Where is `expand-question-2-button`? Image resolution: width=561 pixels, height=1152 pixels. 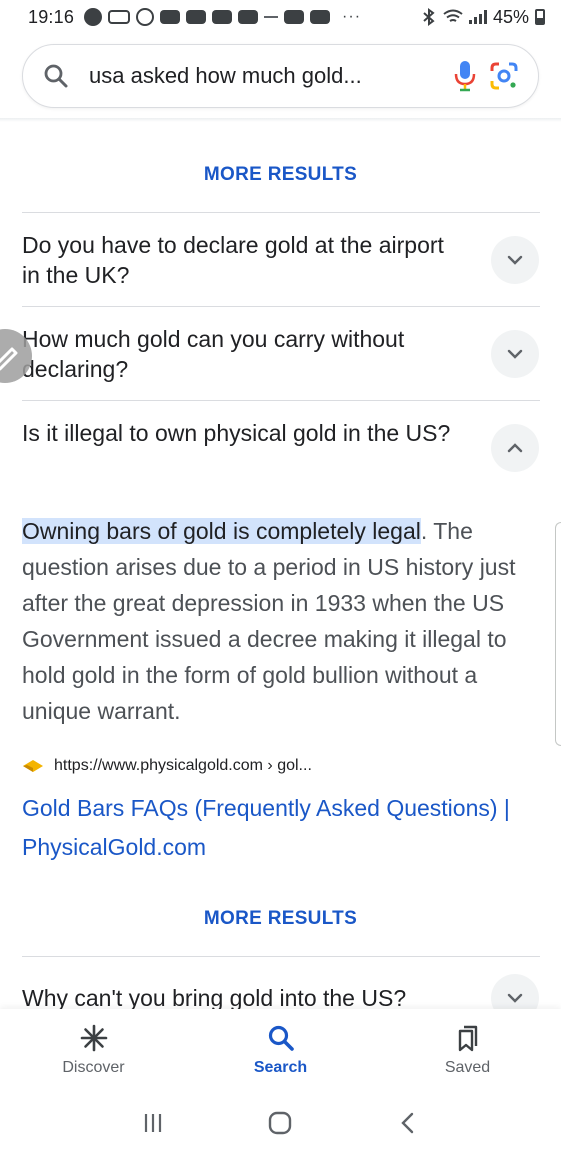 expand-question-2-button is located at coordinates (515, 354).